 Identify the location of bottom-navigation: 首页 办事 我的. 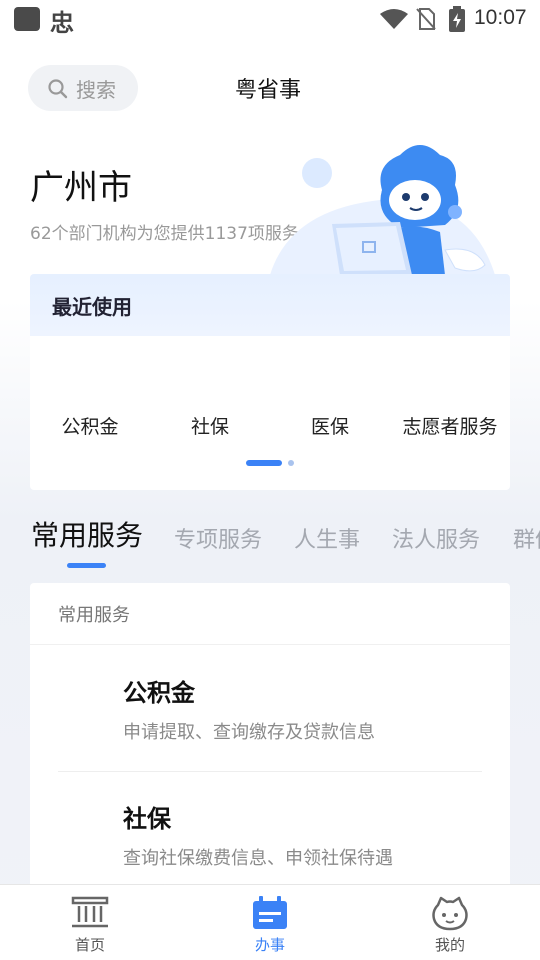
(270, 922).